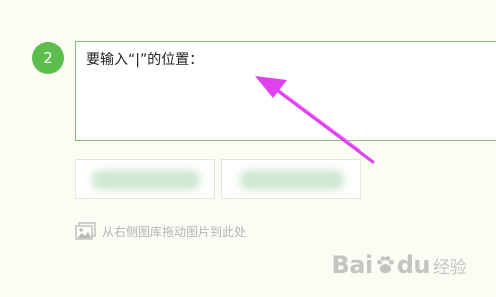  I want to click on blurred-button-left, so click(145, 179).